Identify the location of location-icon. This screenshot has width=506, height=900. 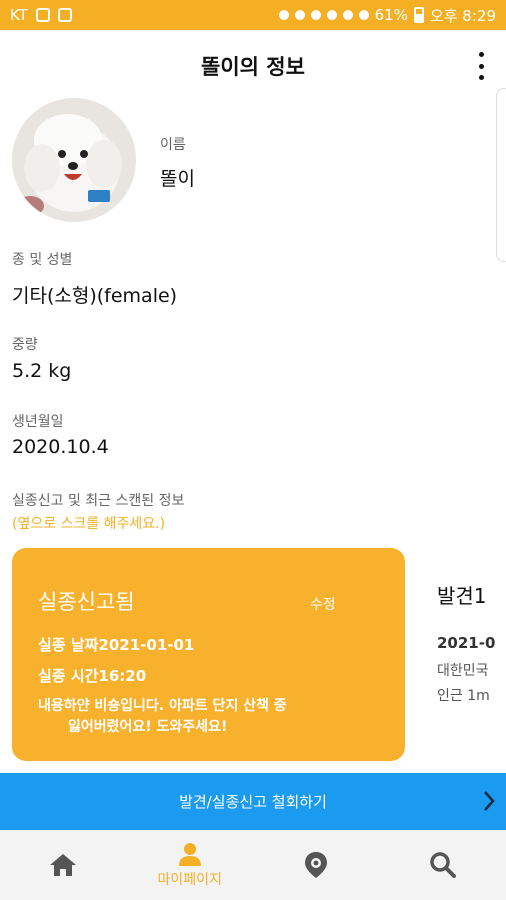
(283, 15).